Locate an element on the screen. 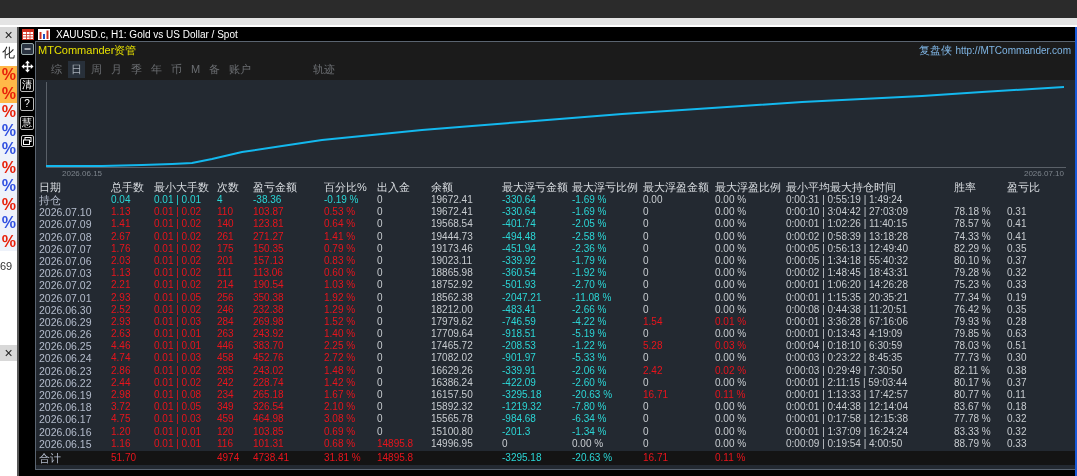 This screenshot has height=476, width=1077. chart-icon is located at coordinates (44, 34).